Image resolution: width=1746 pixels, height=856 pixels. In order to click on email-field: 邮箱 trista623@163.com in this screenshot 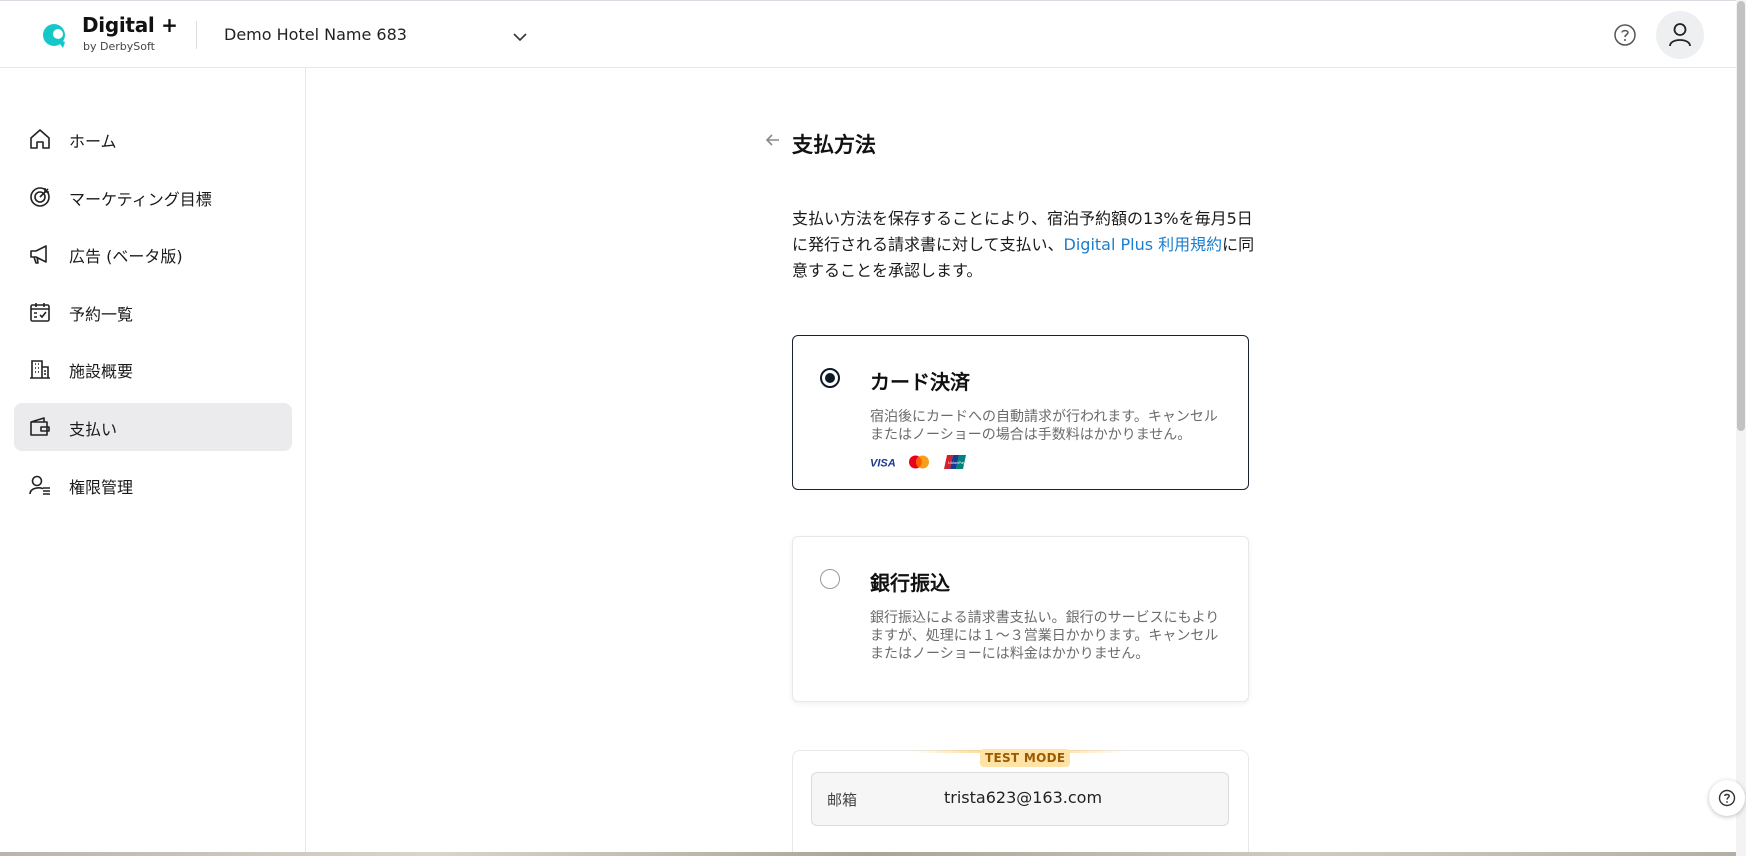, I will do `click(1020, 799)`.